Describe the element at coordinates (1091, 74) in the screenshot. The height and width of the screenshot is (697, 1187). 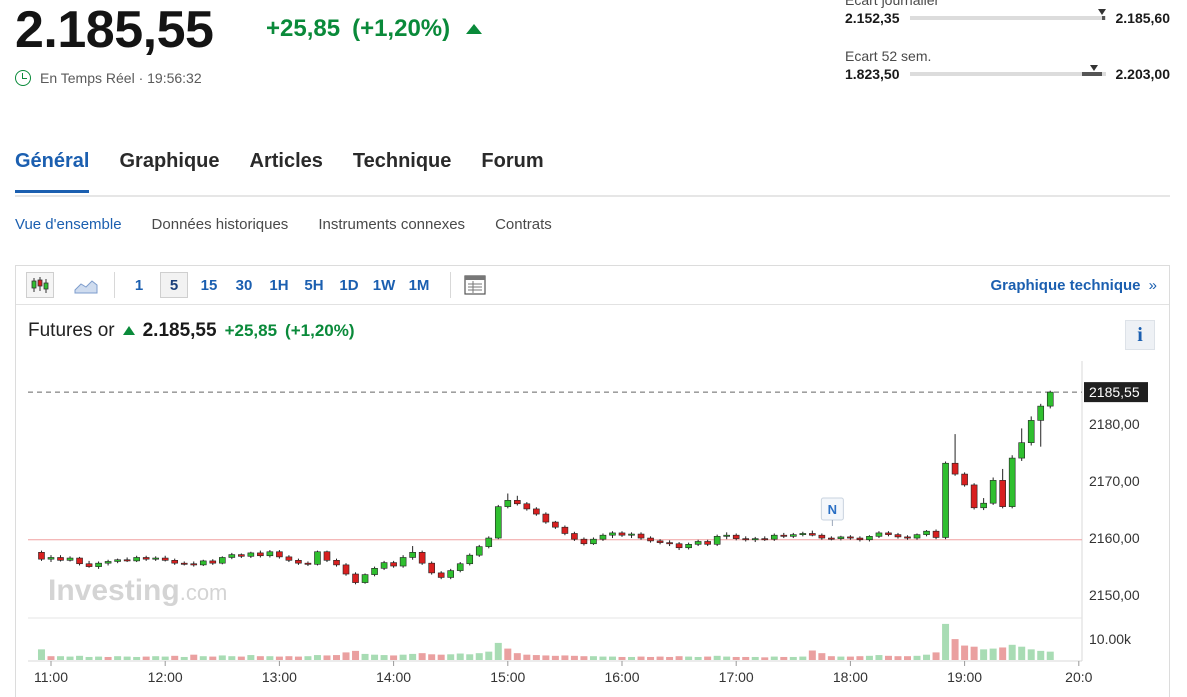
I see `52-week-range-fill` at that location.